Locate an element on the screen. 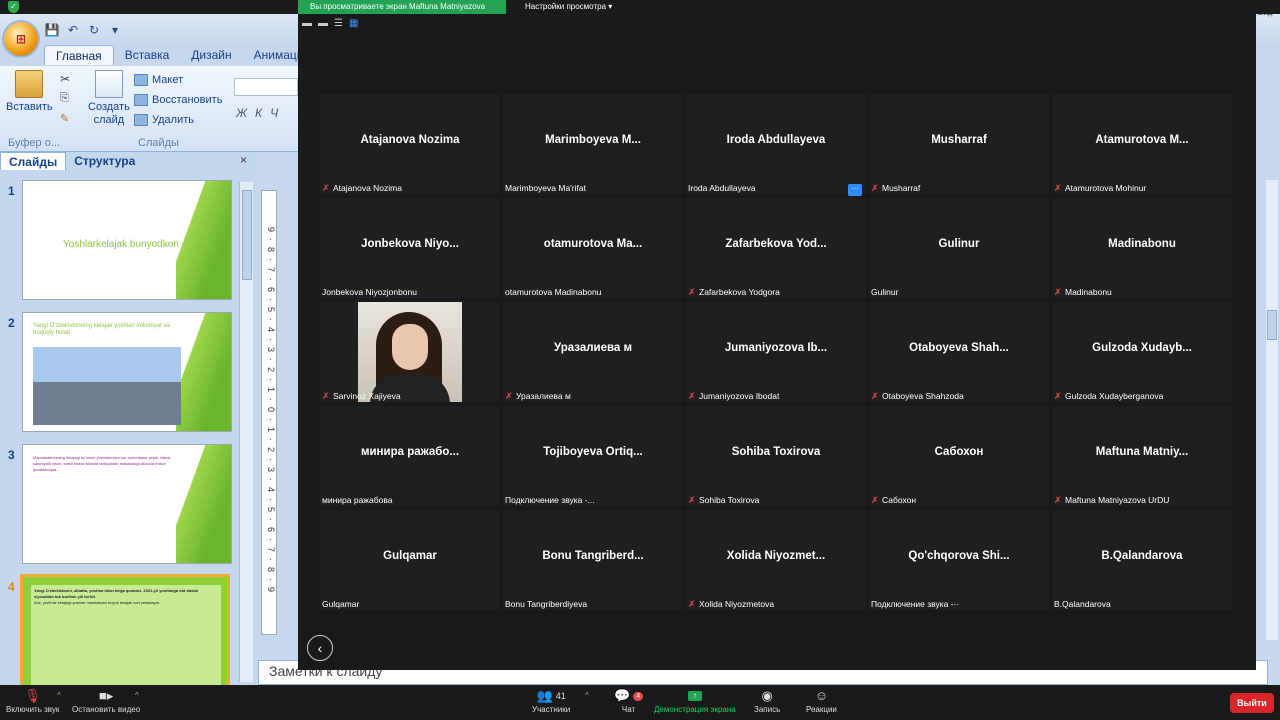 The width and height of the screenshot is (1280, 720). participant-tile: Marimboyeva M... Marimboyeva Ma'rifat is located at coordinates (593, 144).